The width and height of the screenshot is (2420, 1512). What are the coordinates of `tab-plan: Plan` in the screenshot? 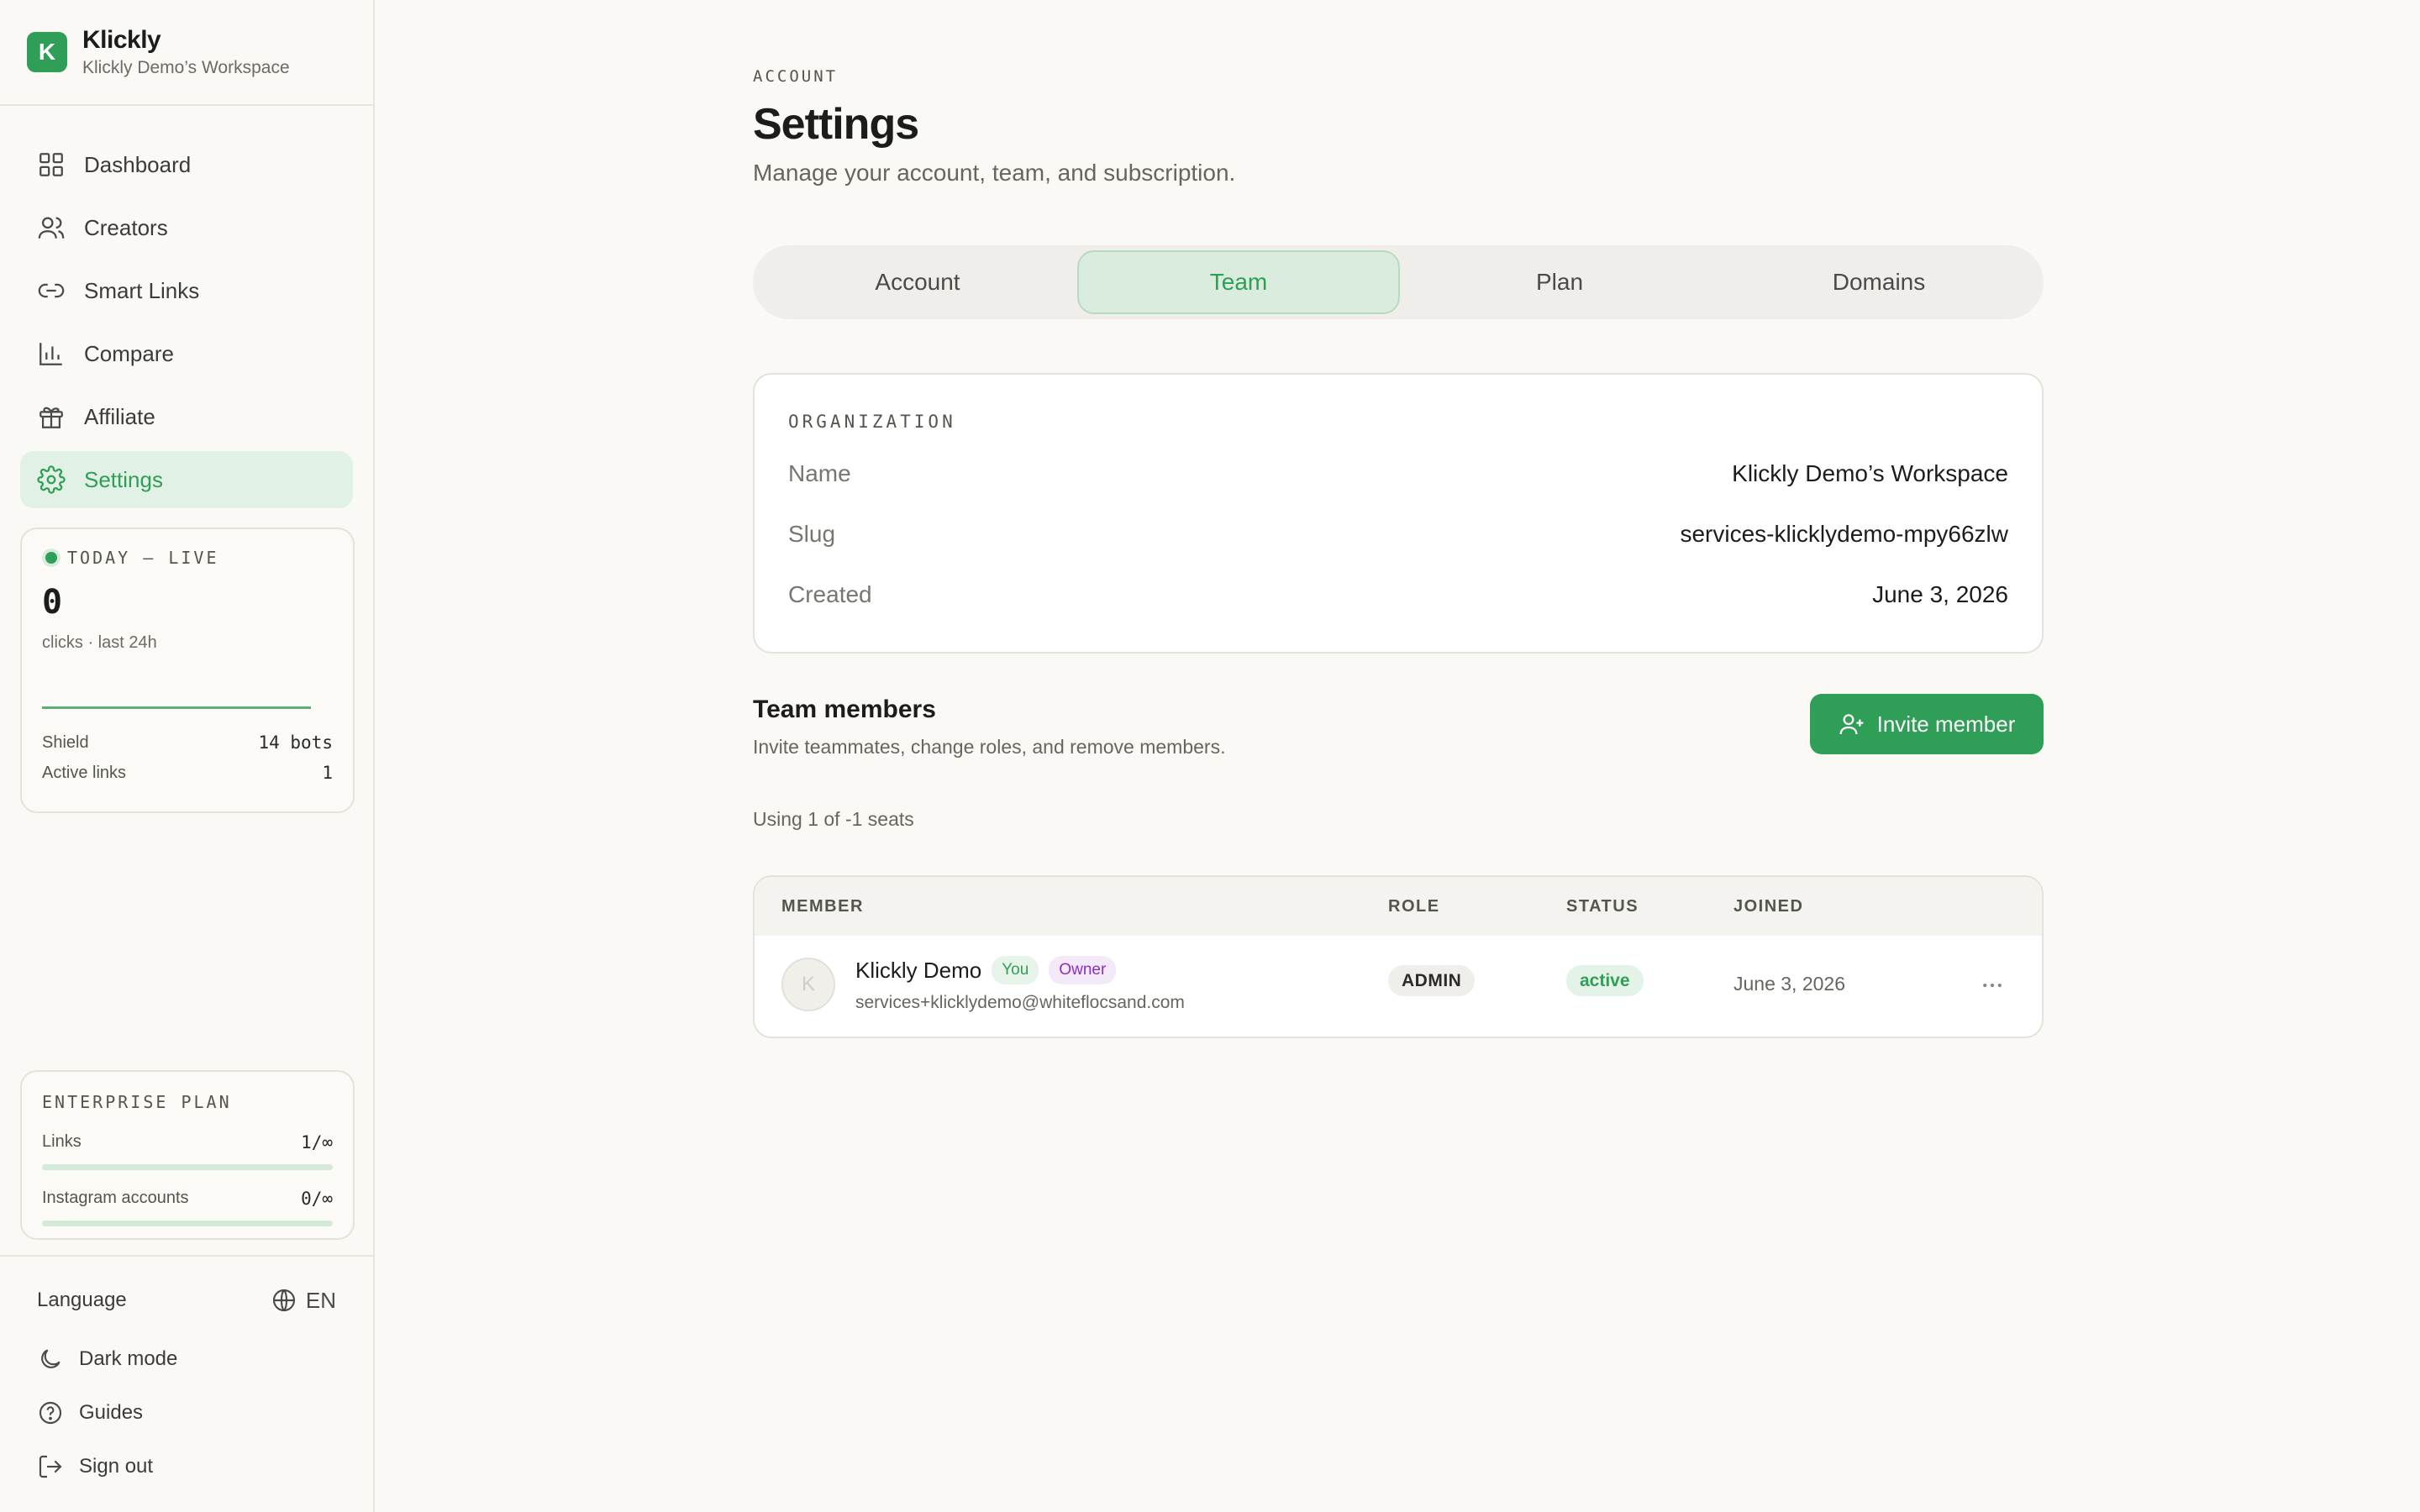 It's located at (1559, 282).